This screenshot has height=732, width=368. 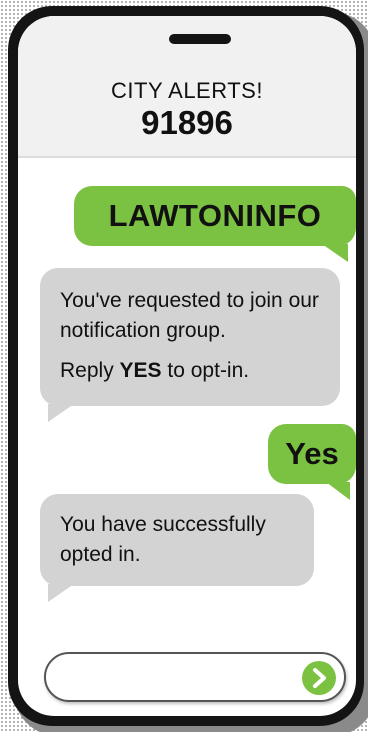 I want to click on chevron-right-icon, so click(x=319, y=678).